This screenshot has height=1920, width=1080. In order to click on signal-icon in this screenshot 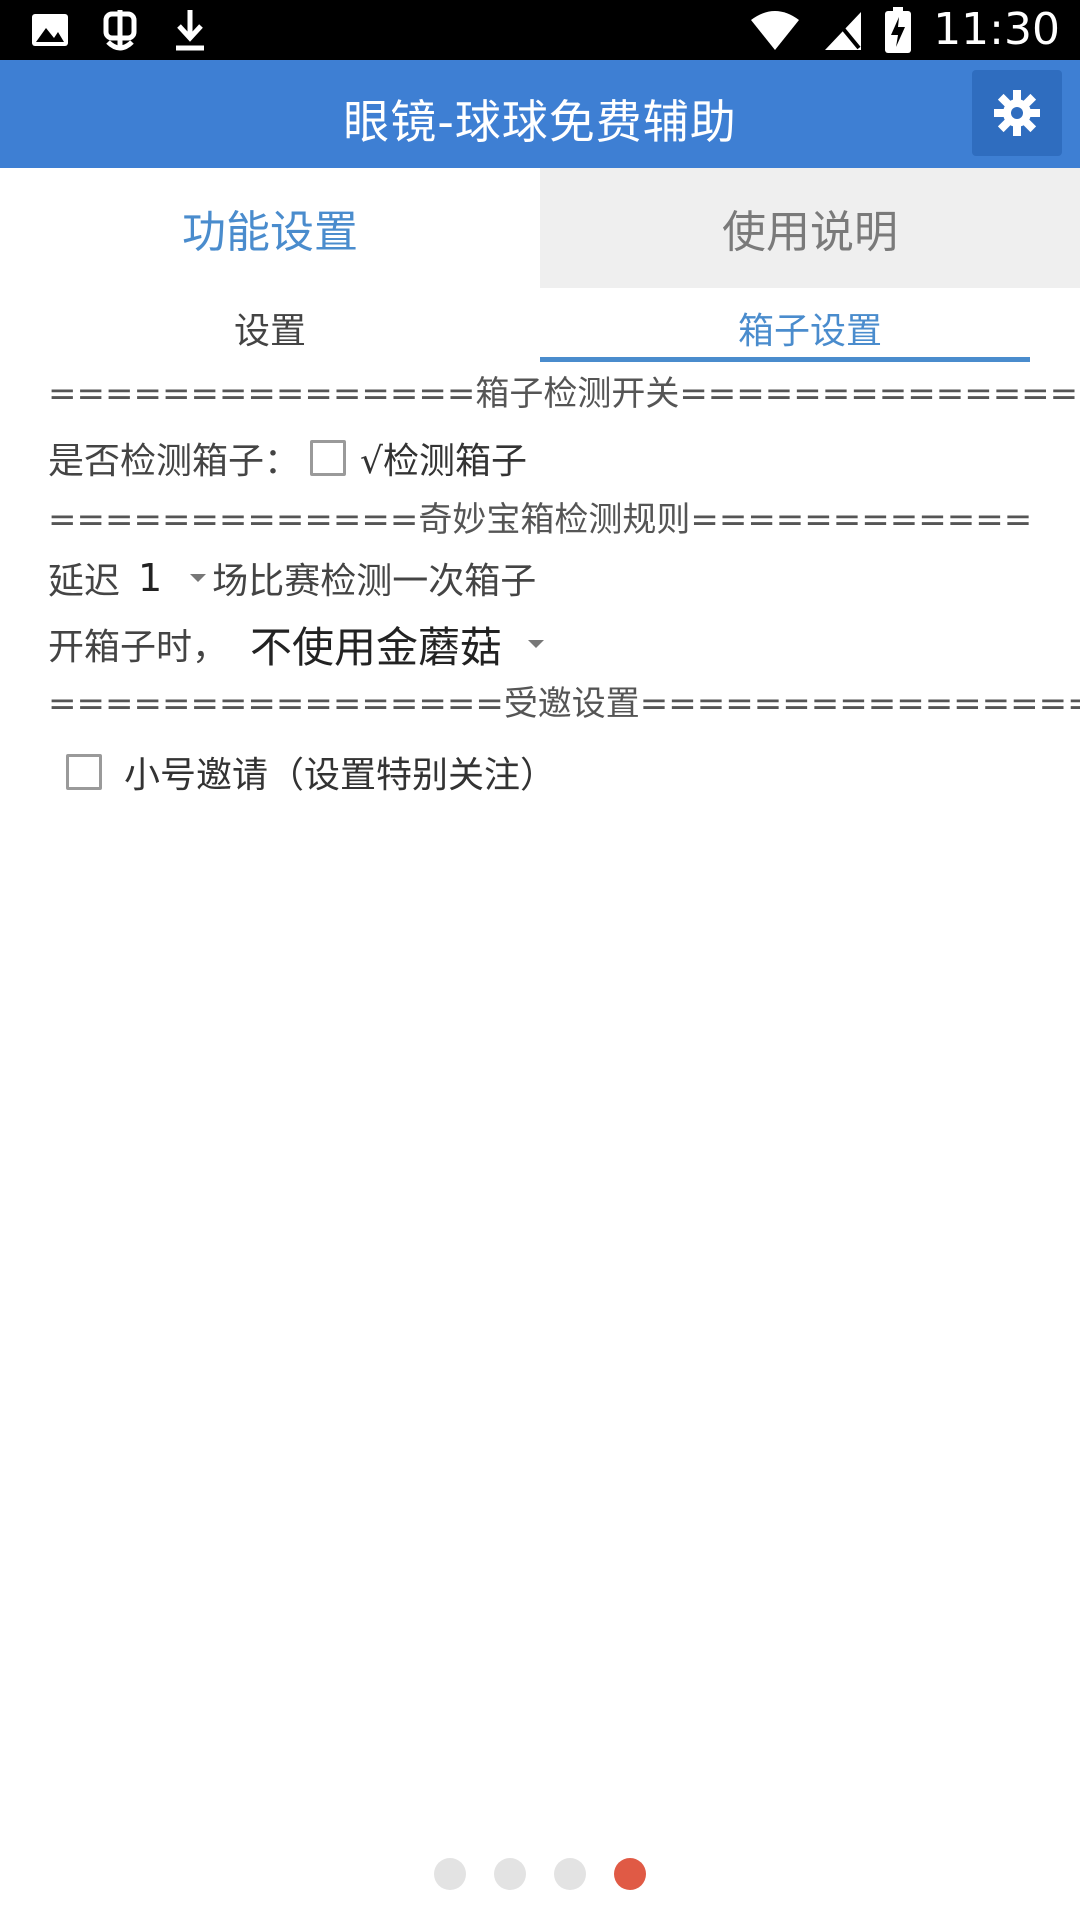, I will do `click(843, 31)`.